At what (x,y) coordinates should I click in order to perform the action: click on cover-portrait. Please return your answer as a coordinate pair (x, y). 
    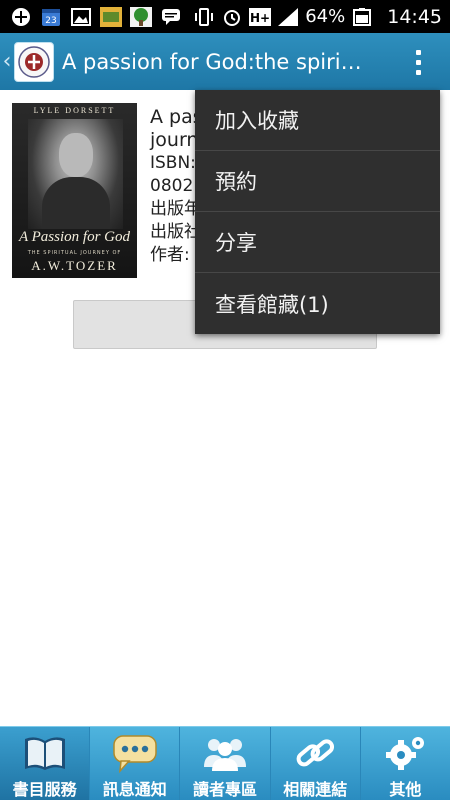
    Looking at the image, I should click on (75, 174).